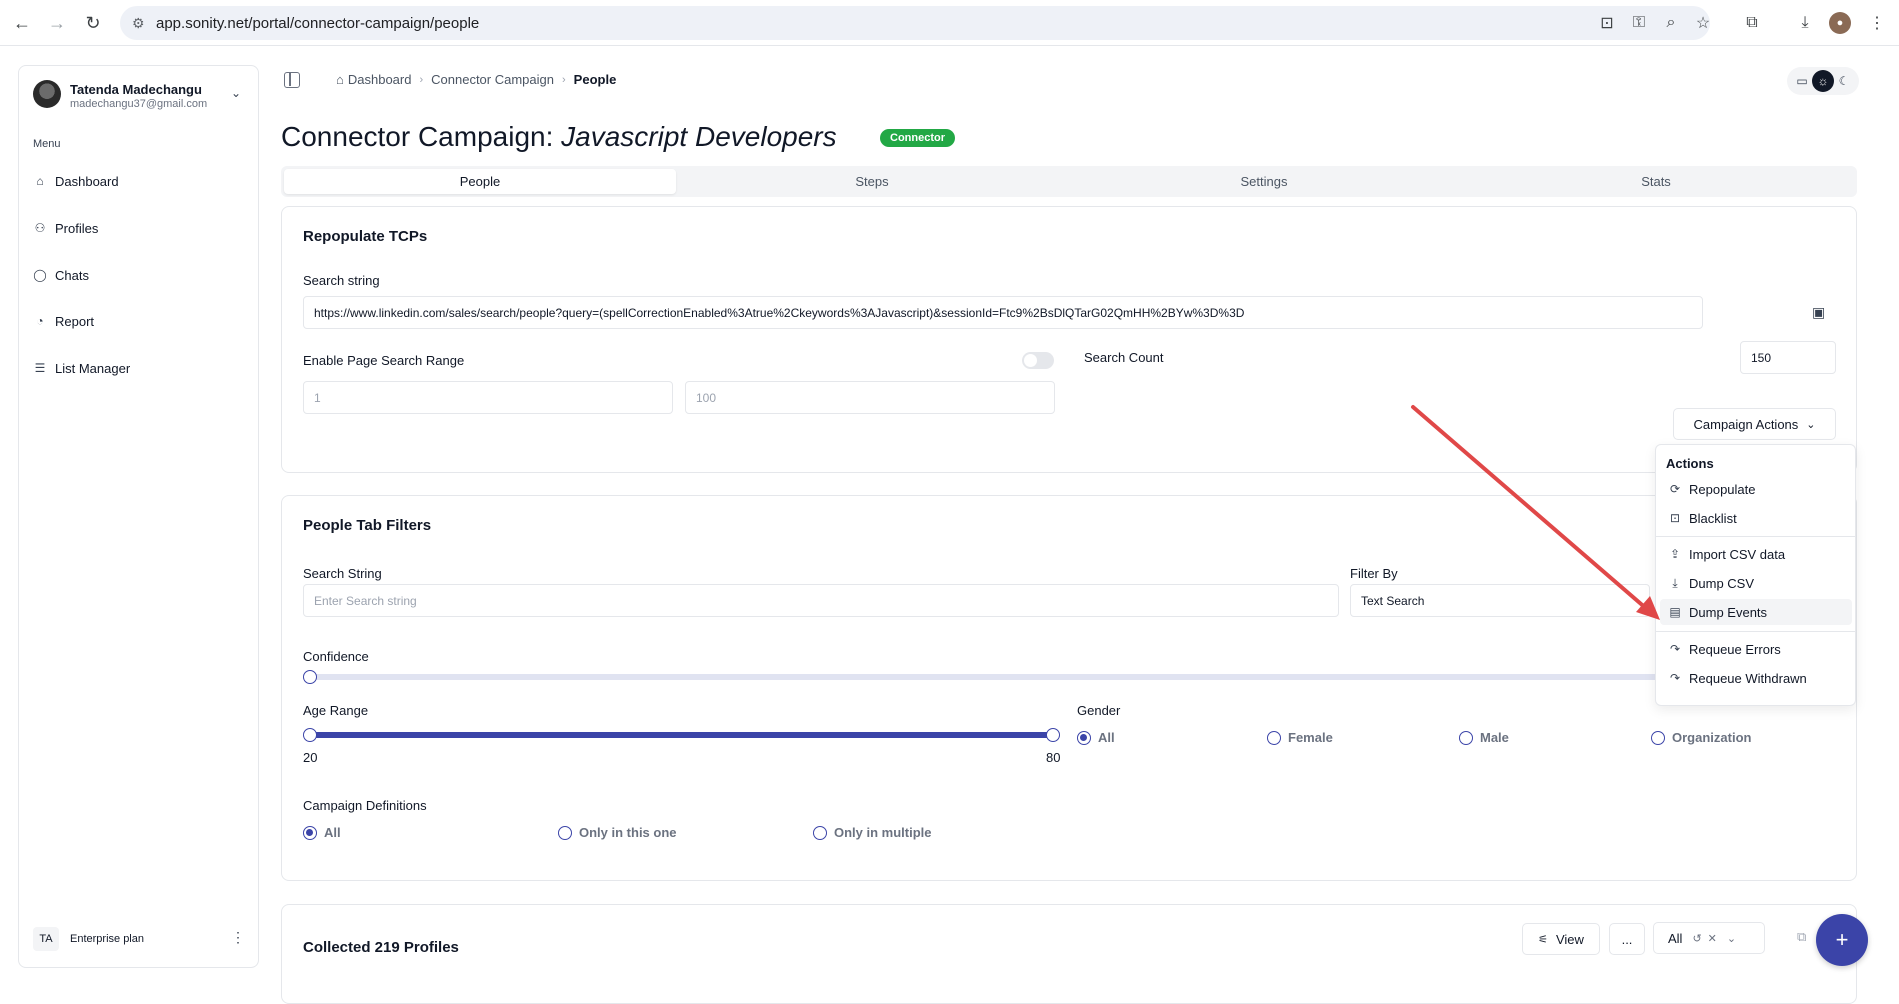 This screenshot has width=1899, height=1004. Describe the element at coordinates (1530, 508) in the screenshot. I see `arrow-shaft` at that location.